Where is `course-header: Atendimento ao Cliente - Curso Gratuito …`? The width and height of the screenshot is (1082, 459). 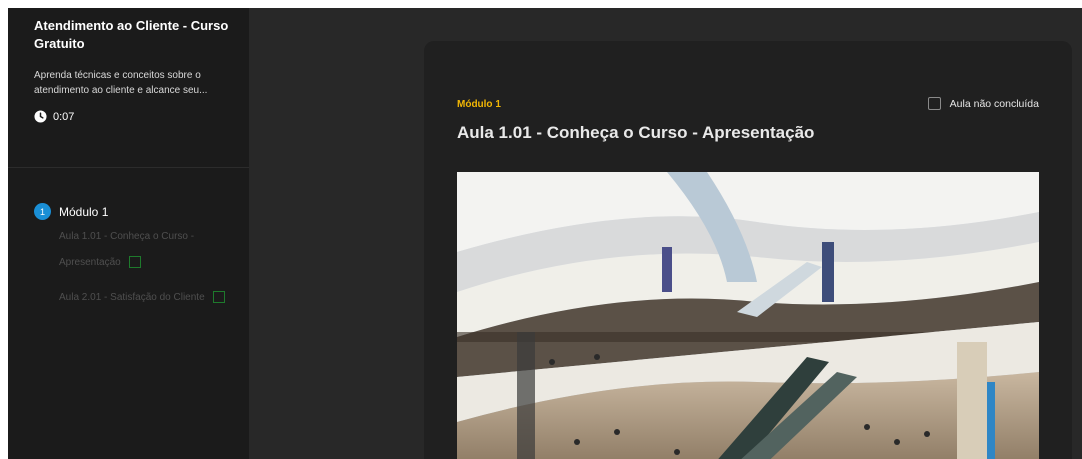 course-header: Atendimento ao Cliente - Curso Gratuito … is located at coordinates (128, 88).